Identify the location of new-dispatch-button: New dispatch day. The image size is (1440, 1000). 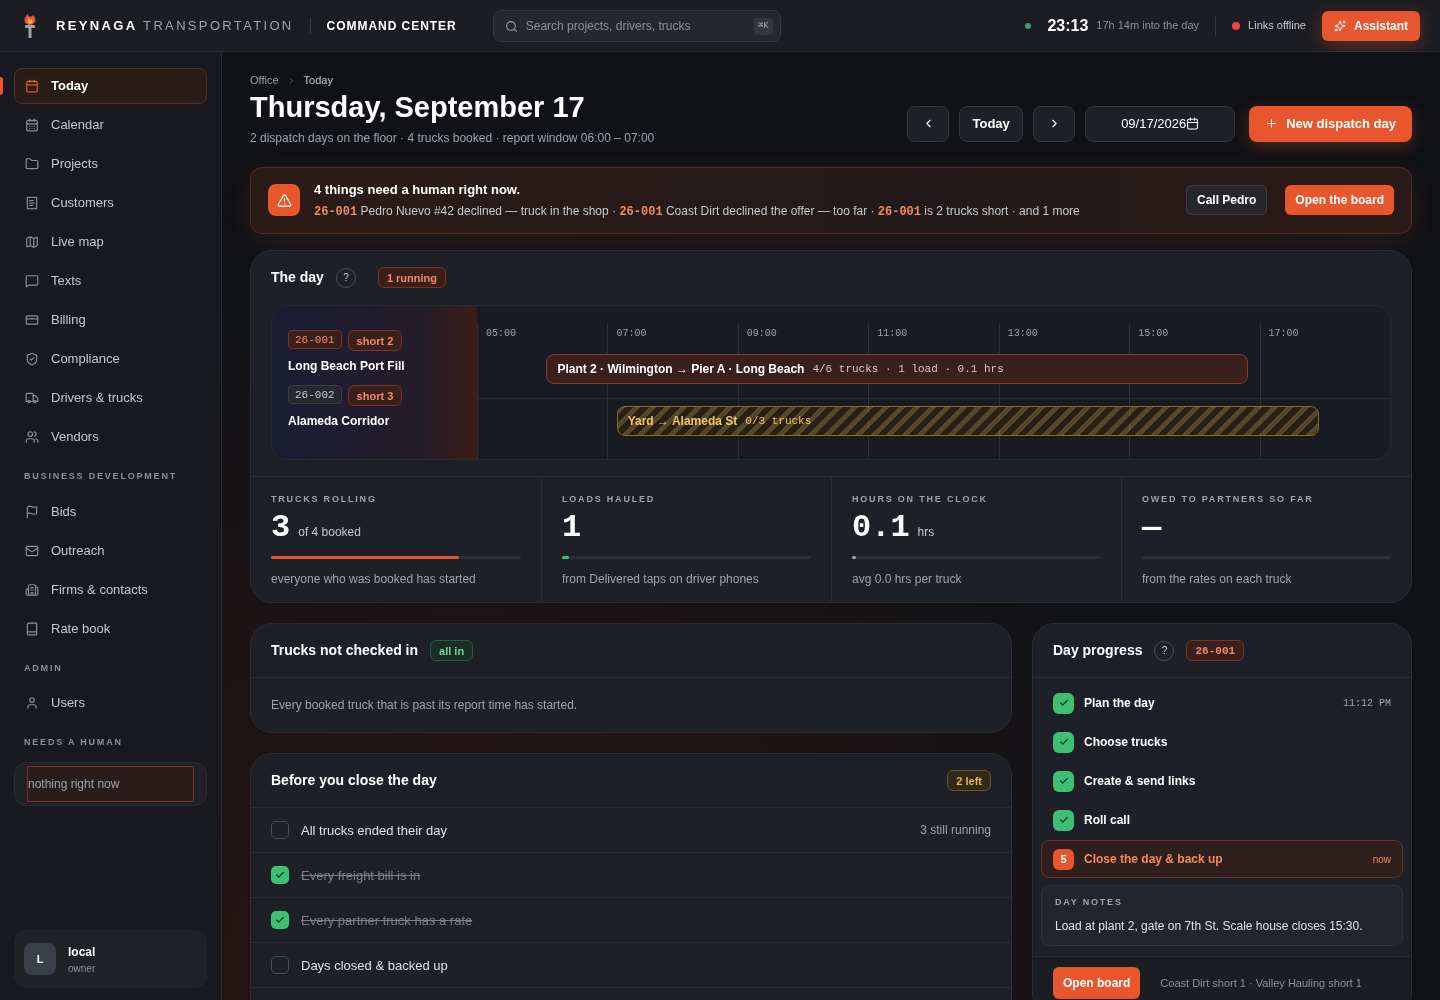
(1330, 123).